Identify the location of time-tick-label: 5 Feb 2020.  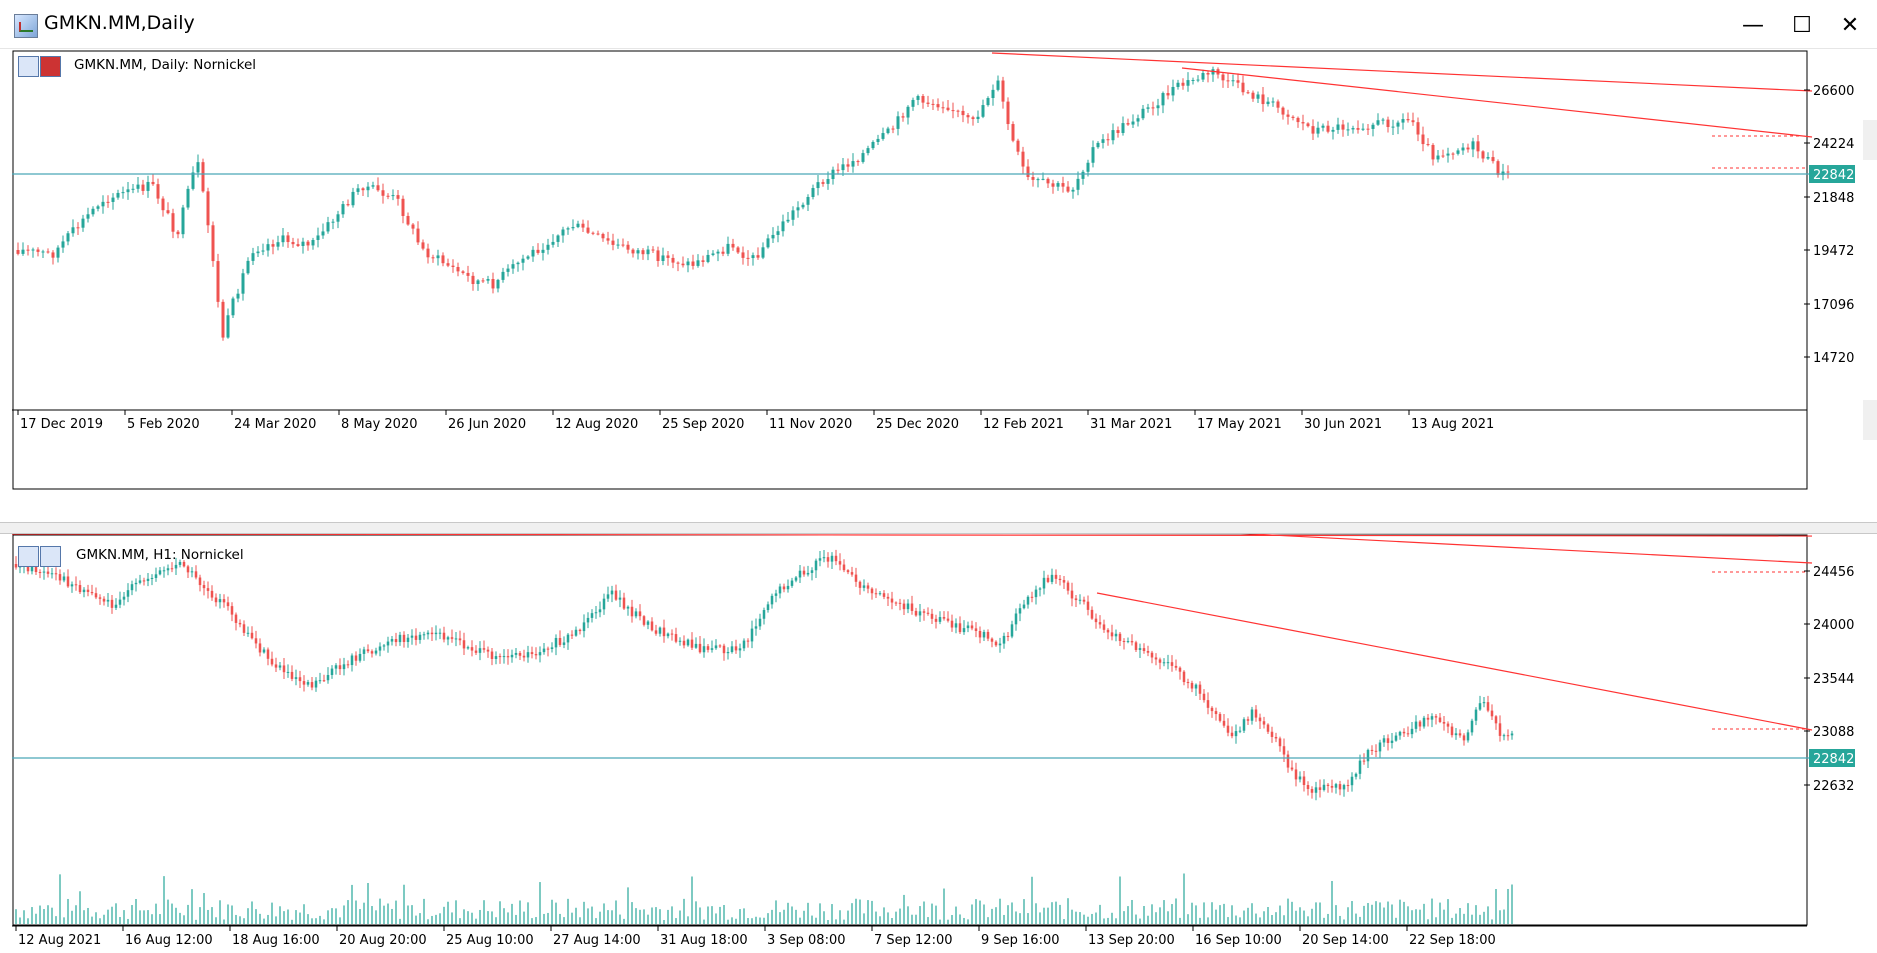
(163, 424).